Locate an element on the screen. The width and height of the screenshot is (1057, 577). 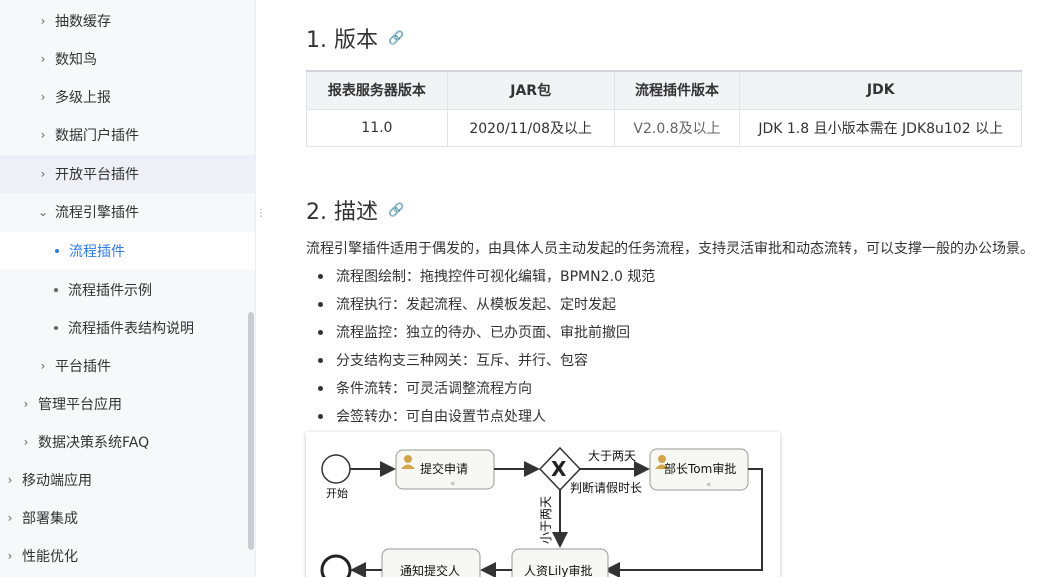
table-header: 流程插件版本 is located at coordinates (676, 90).